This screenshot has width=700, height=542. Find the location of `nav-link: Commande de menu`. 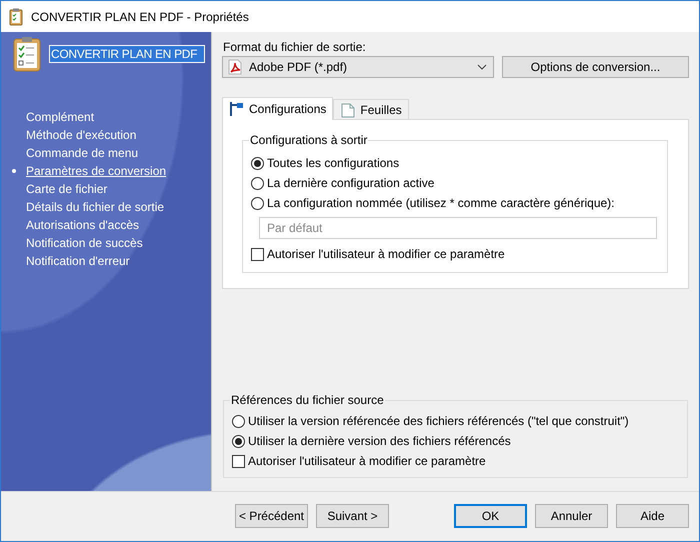

nav-link: Commande de menu is located at coordinates (82, 153).